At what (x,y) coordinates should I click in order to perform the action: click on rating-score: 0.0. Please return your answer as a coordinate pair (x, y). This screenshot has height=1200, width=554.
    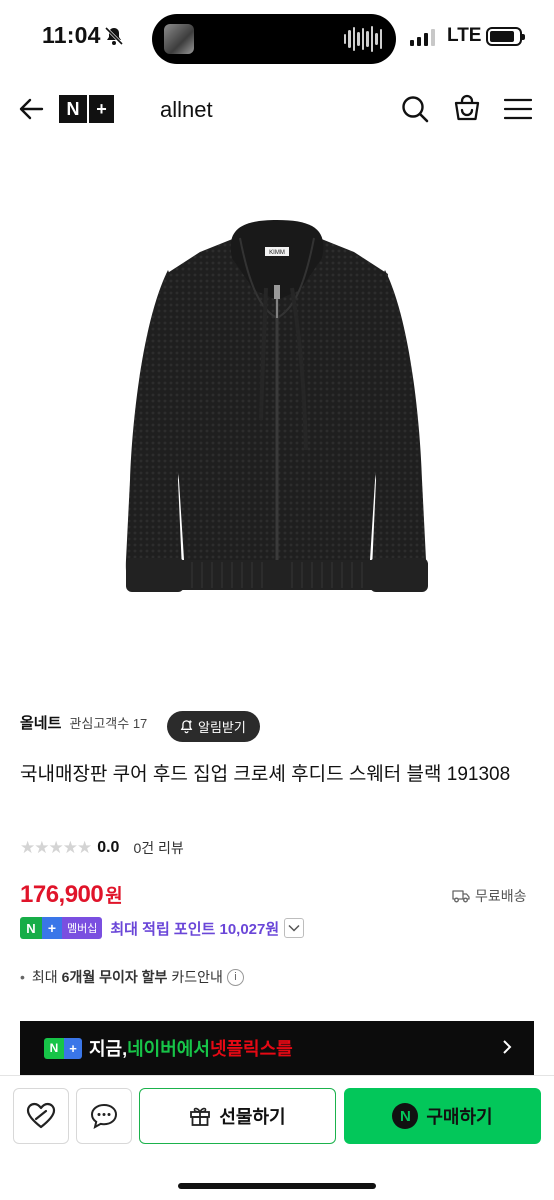
    Looking at the image, I should click on (108, 847).